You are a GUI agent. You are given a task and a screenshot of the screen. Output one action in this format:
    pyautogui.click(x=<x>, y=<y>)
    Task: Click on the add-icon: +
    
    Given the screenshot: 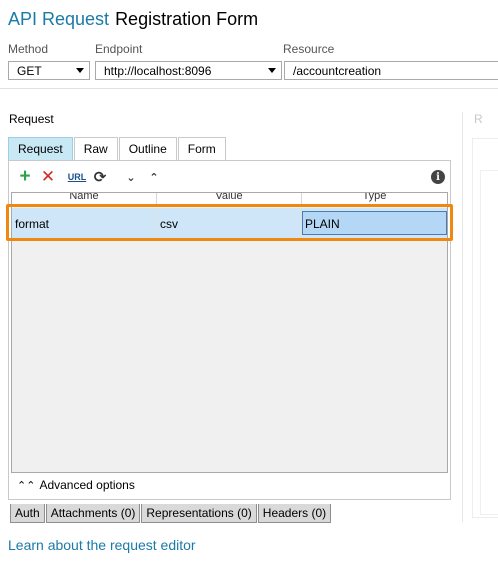 What is the action you would take?
    pyautogui.click(x=25, y=176)
    